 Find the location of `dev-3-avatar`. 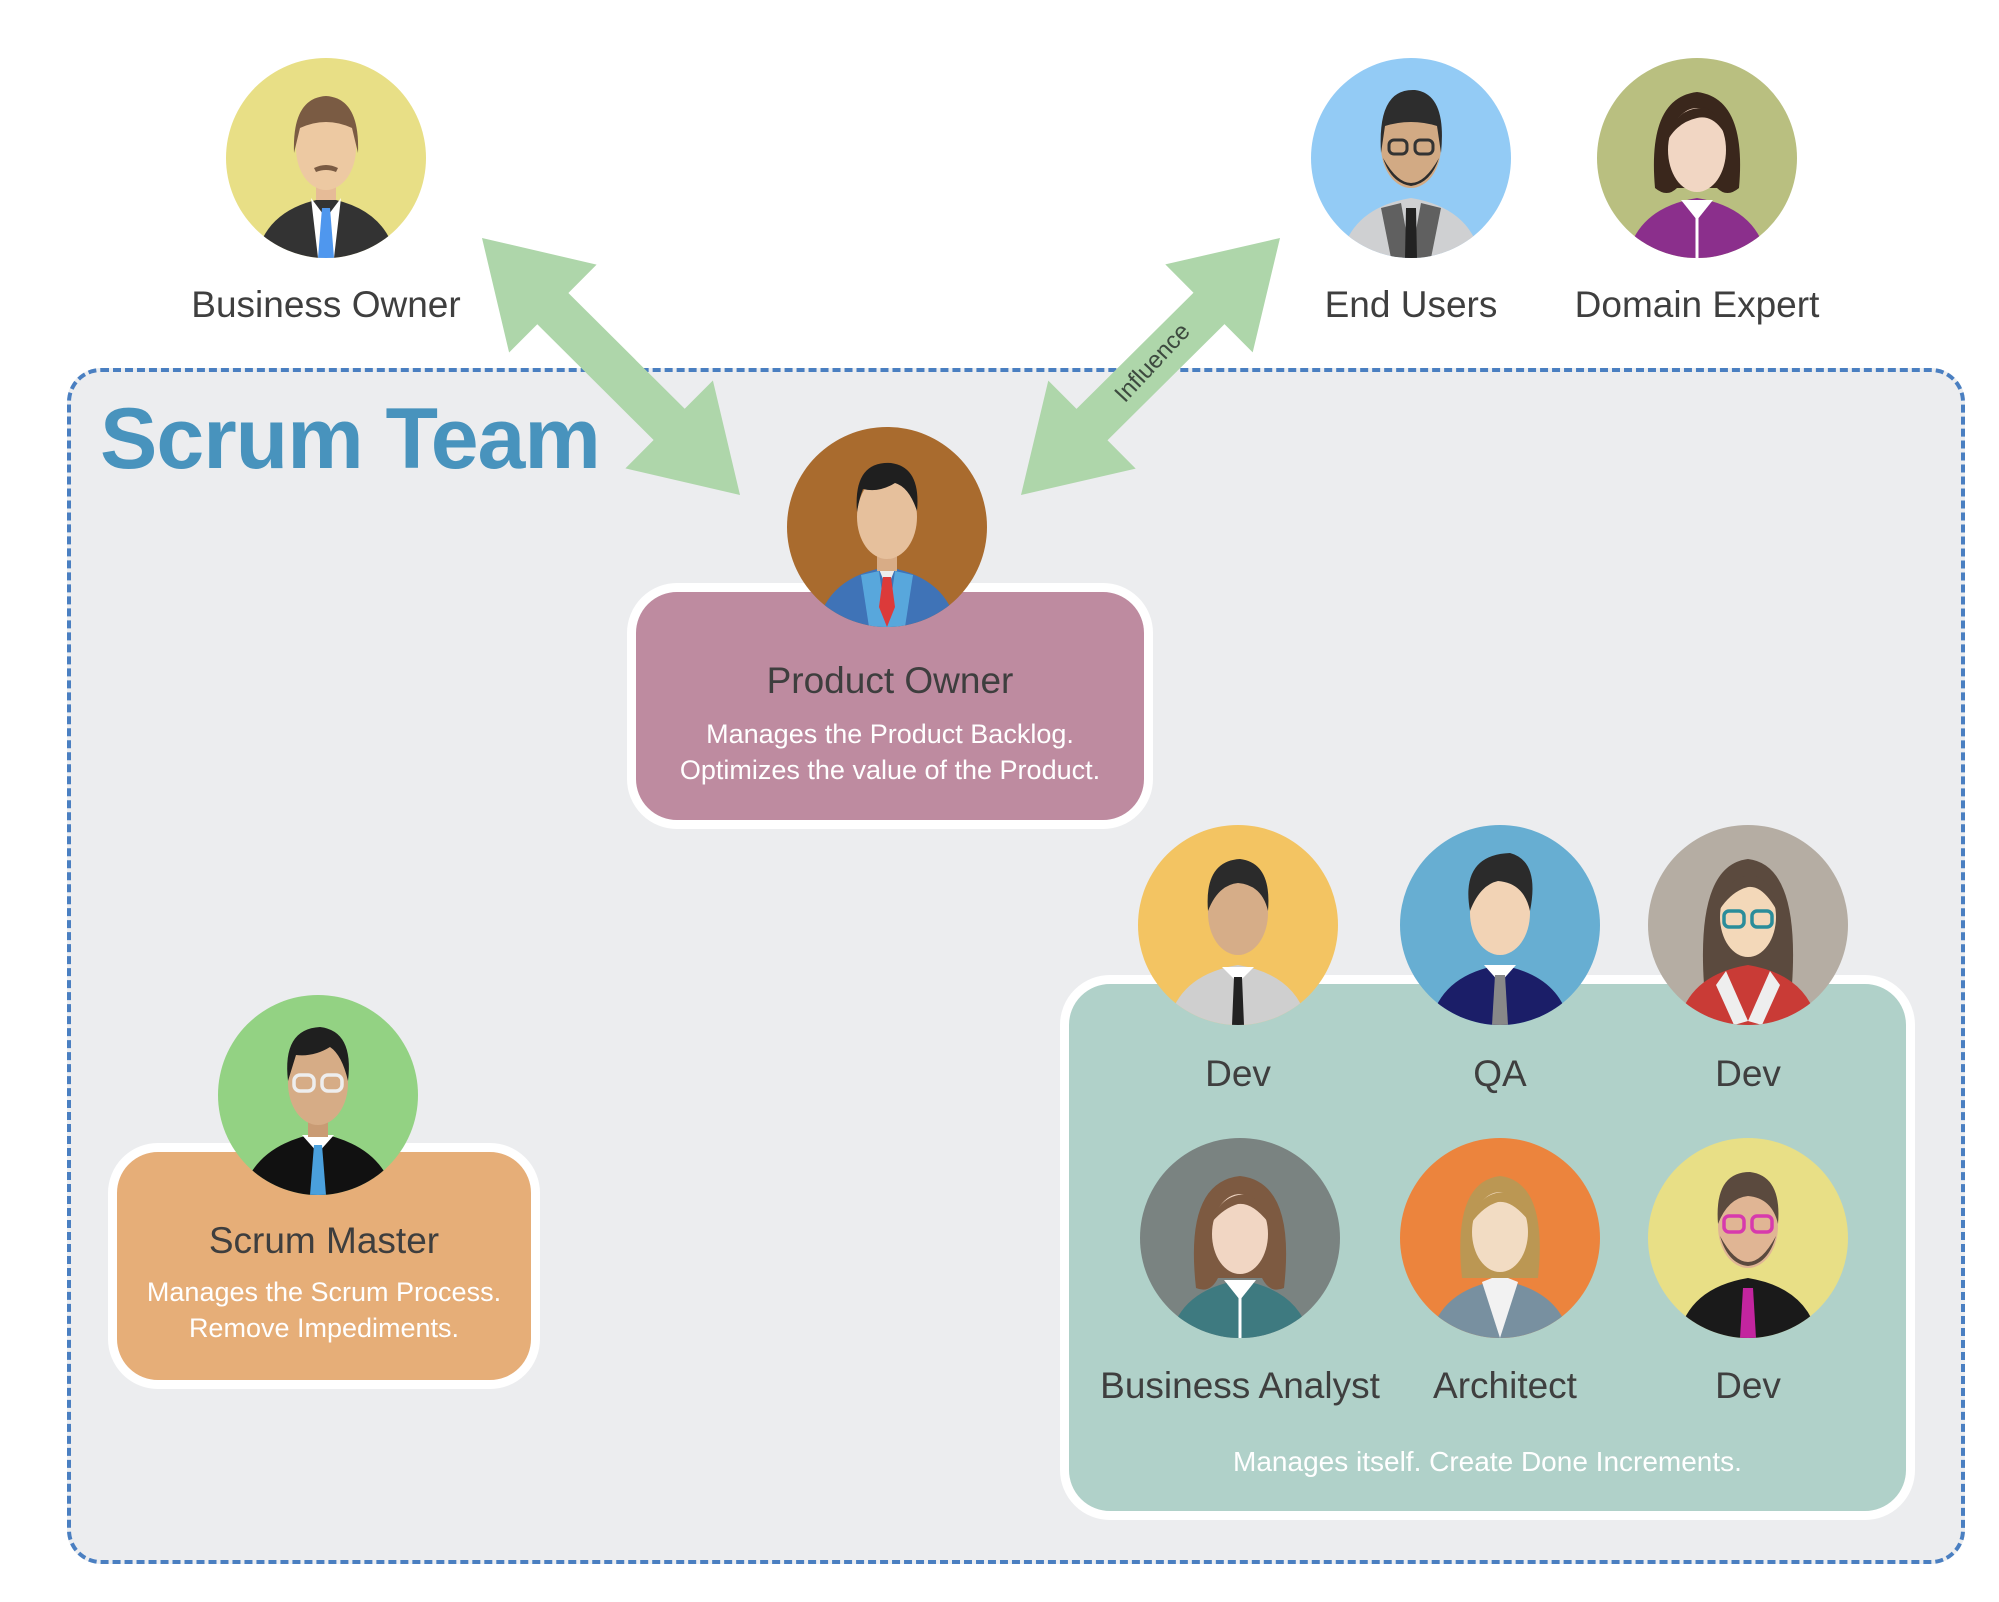

dev-3-avatar is located at coordinates (1748, 1238).